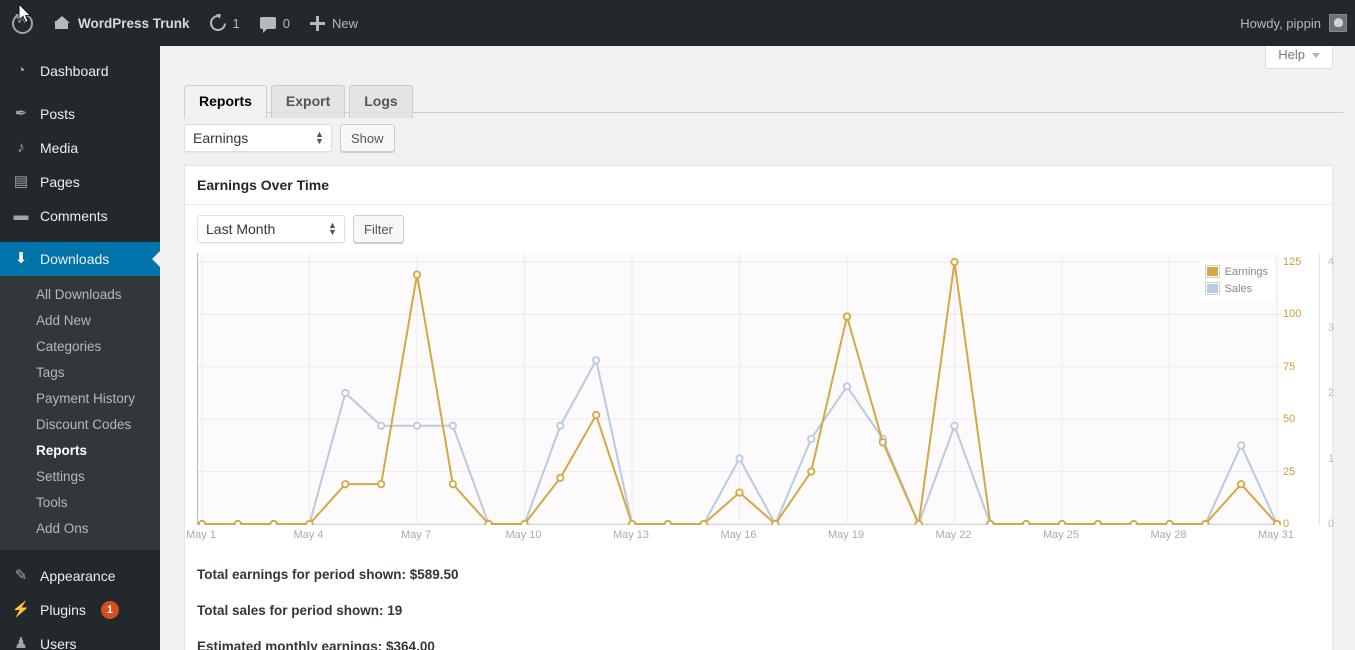  I want to click on plugins-update-badge: 1, so click(109, 610).